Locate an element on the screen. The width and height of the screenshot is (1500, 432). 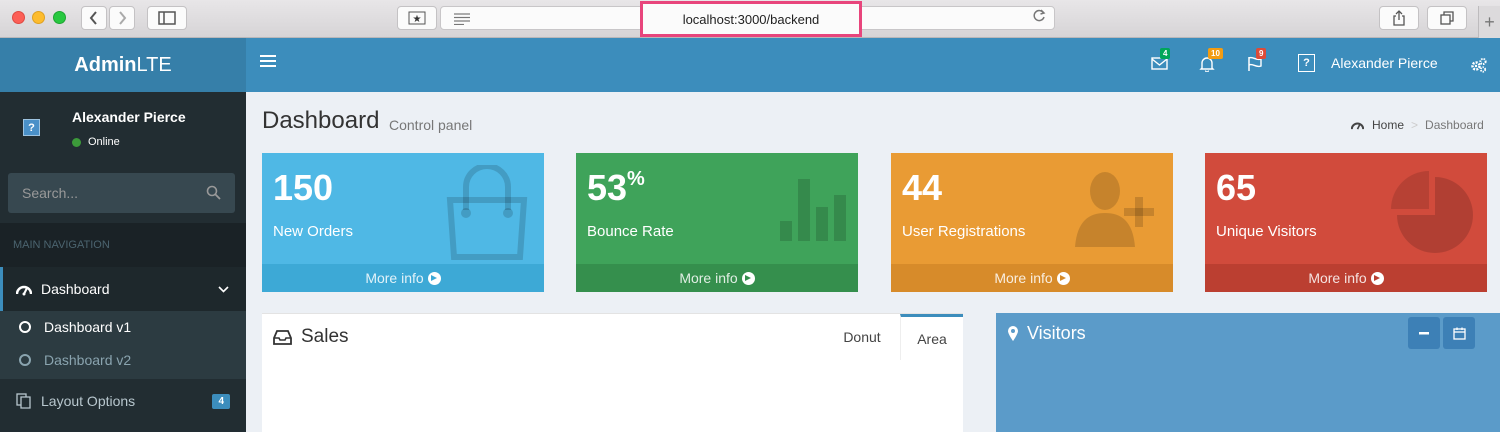
tasks-button: 9 is located at coordinates (1257, 61).